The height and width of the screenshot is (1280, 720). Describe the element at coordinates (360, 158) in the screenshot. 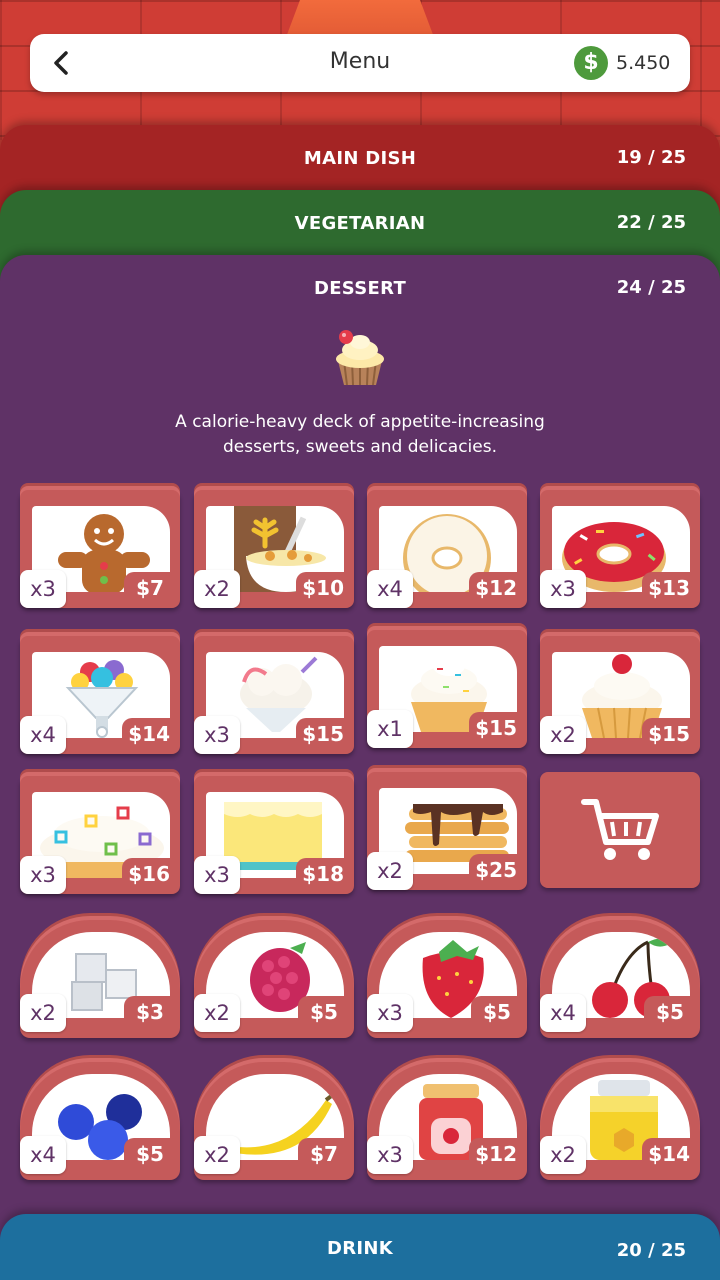

I see `category-title: MAIN DISH` at that location.